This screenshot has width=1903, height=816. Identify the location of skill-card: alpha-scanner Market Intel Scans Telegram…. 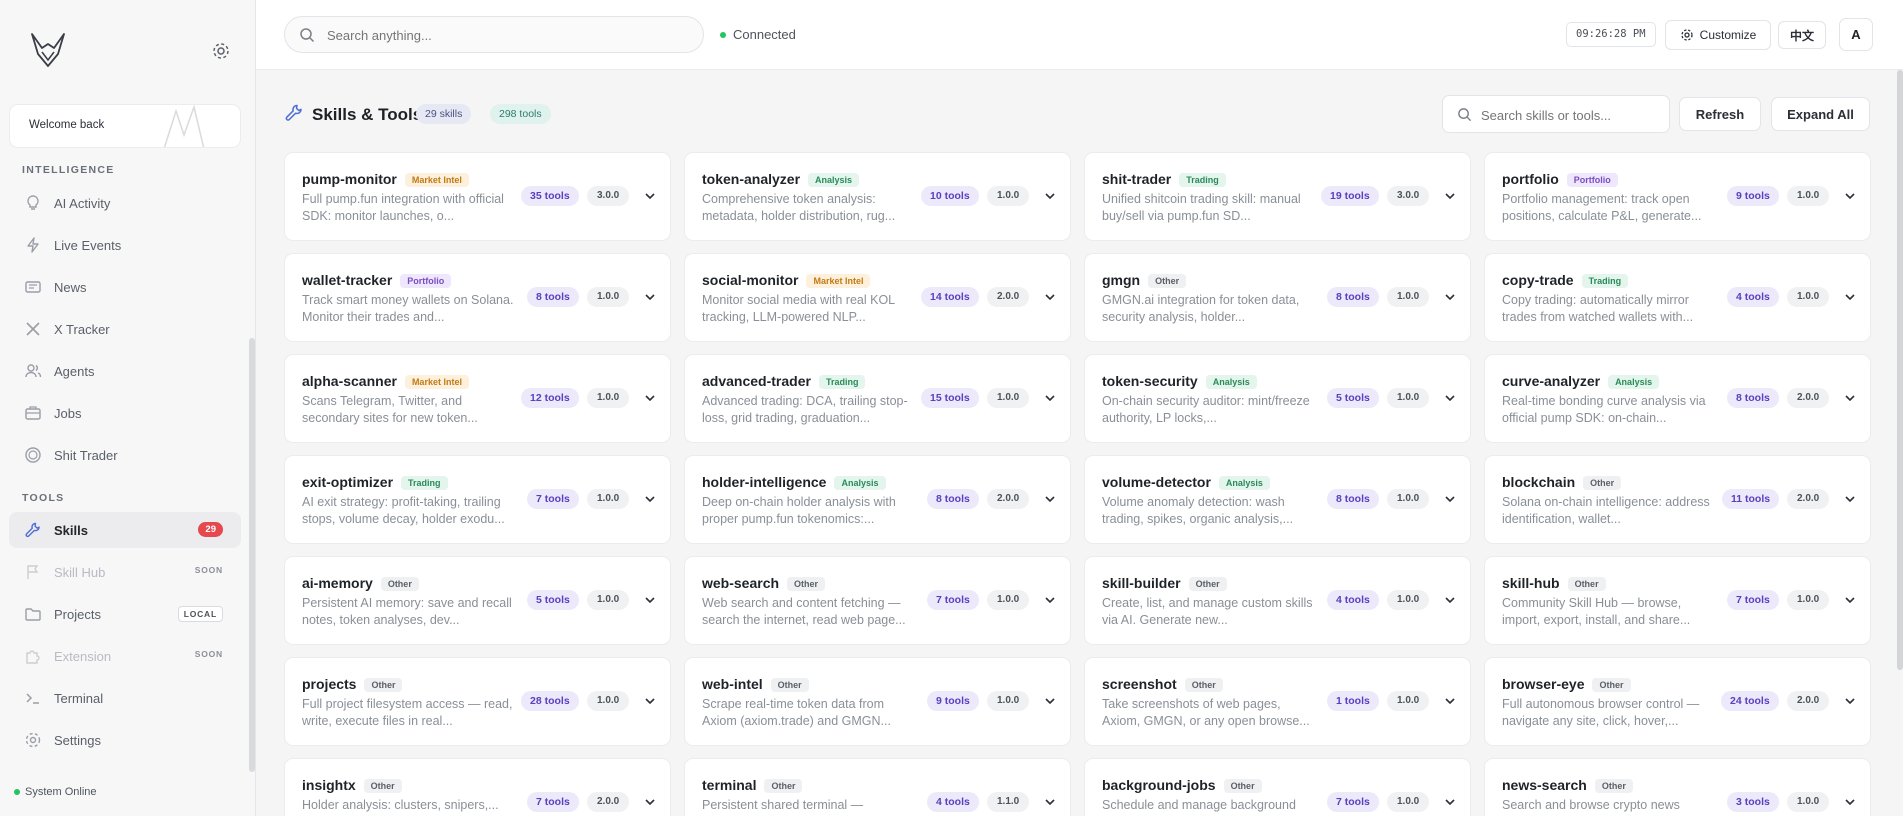
(477, 398).